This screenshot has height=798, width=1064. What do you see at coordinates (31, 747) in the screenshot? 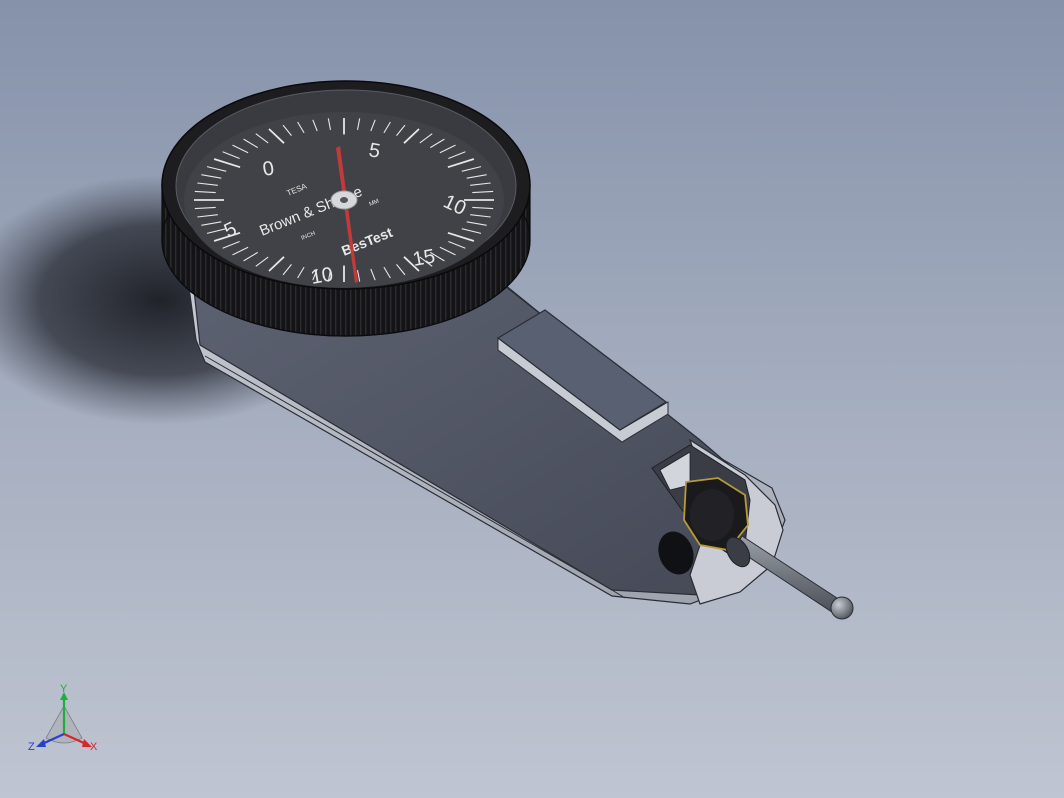
I see `triad-z-label: Z` at bounding box center [31, 747].